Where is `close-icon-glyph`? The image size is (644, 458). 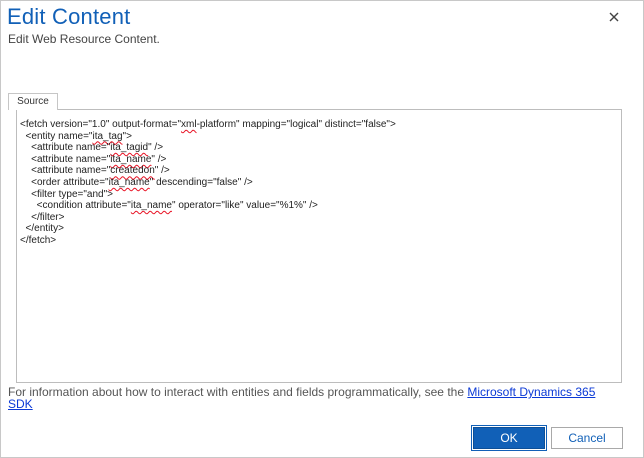
close-icon-glyph is located at coordinates (614, 17).